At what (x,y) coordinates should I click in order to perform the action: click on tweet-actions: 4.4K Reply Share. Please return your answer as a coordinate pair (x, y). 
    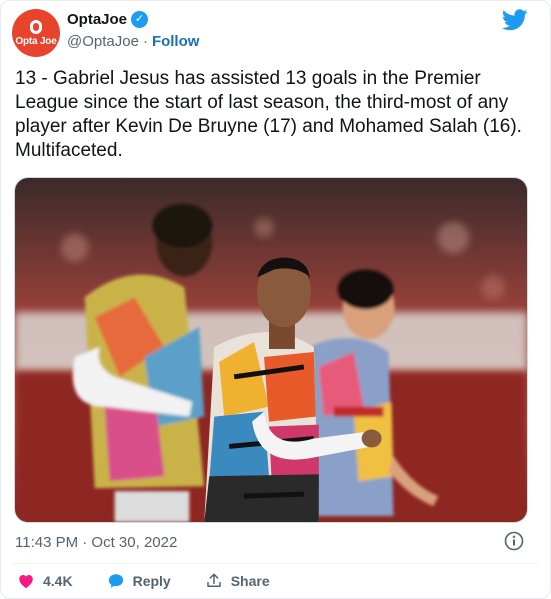
    Looking at the image, I should click on (160, 581).